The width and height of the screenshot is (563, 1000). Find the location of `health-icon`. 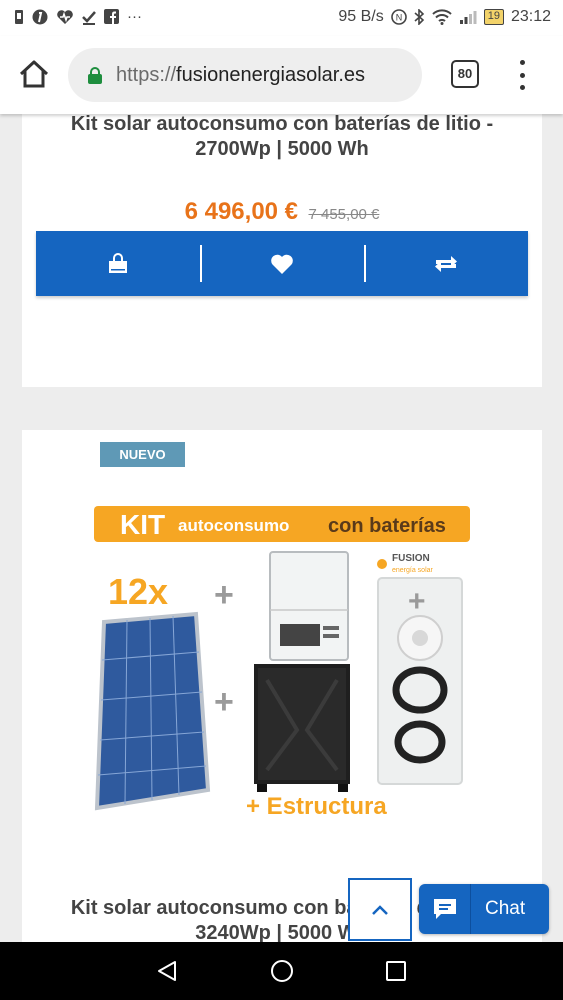

health-icon is located at coordinates (65, 16).